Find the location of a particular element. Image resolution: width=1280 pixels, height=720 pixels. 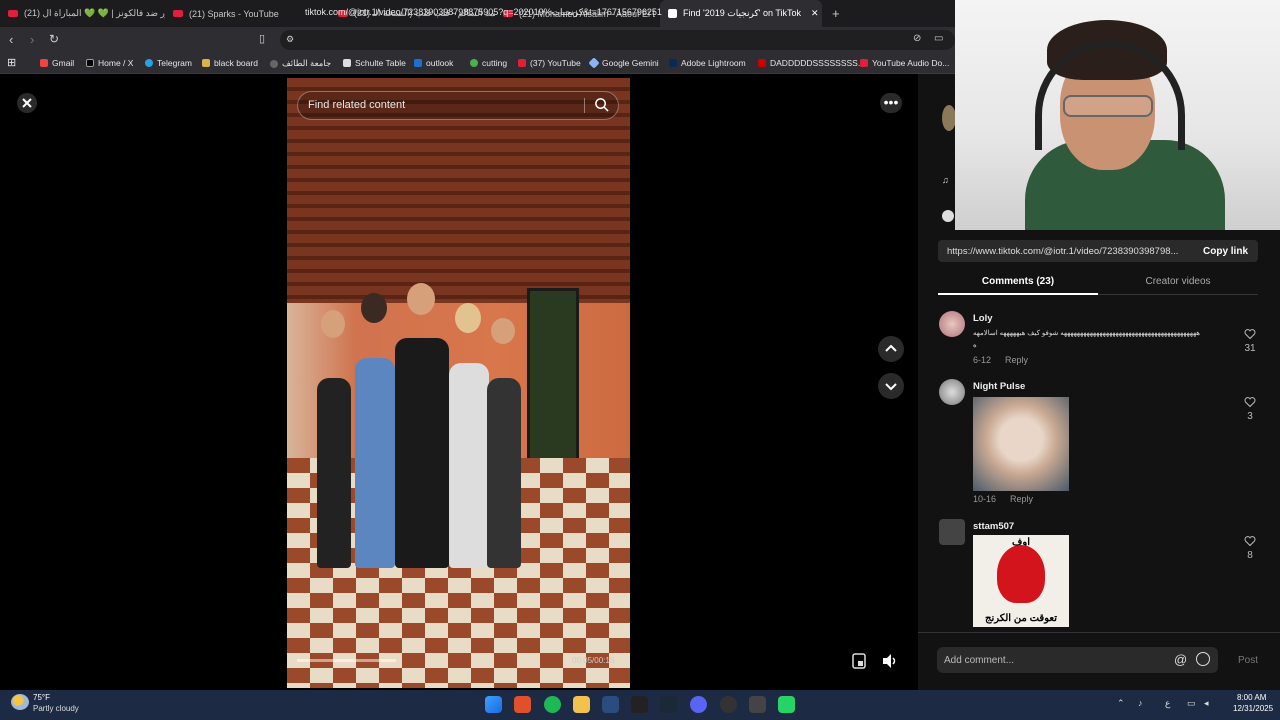

gmail-icon is located at coordinates (44, 63).